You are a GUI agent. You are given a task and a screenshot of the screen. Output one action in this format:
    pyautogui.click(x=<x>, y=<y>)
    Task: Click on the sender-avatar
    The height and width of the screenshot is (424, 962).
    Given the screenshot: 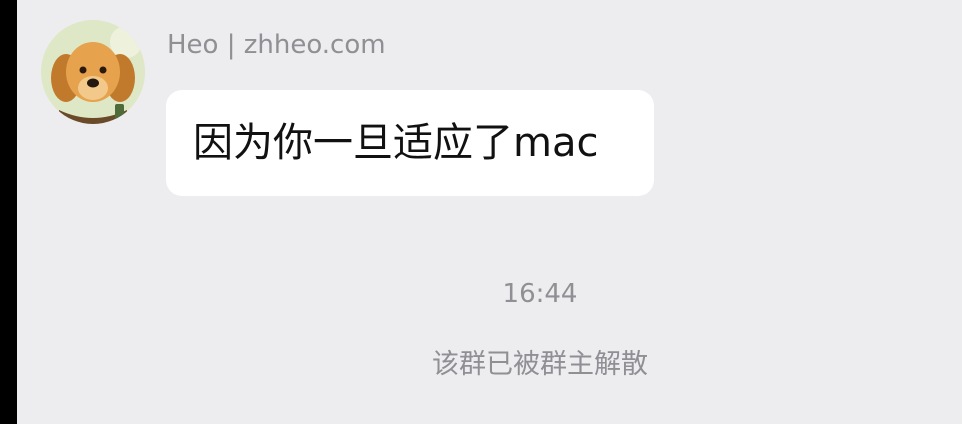 What is the action you would take?
    pyautogui.click(x=93, y=72)
    